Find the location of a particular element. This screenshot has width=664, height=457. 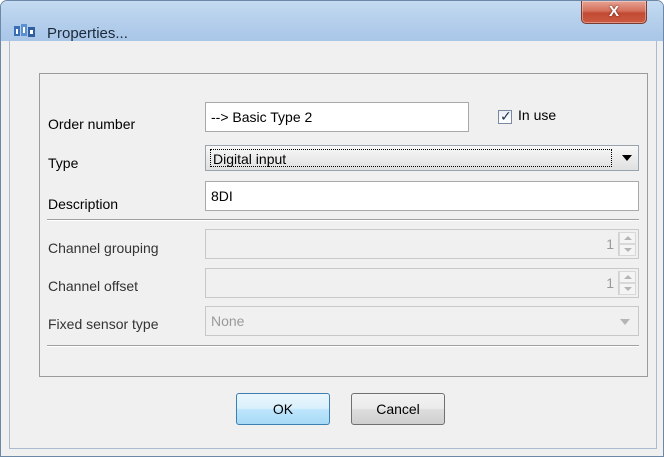

description-label: Description is located at coordinates (83, 204).